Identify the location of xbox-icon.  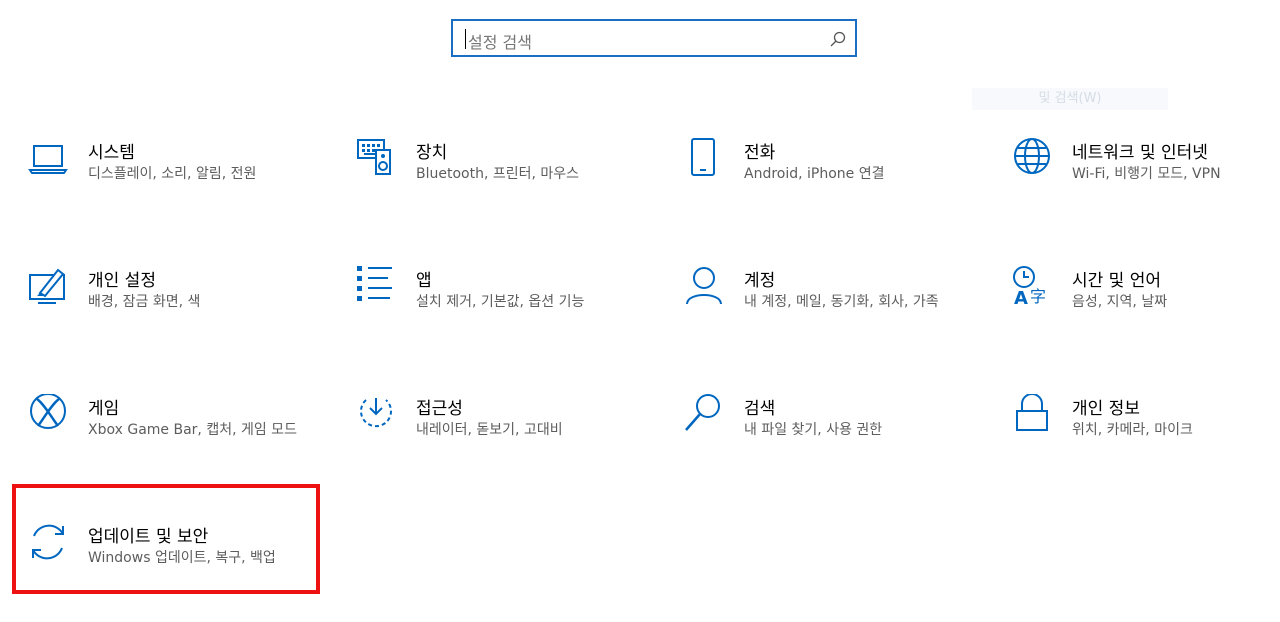
(50, 416).